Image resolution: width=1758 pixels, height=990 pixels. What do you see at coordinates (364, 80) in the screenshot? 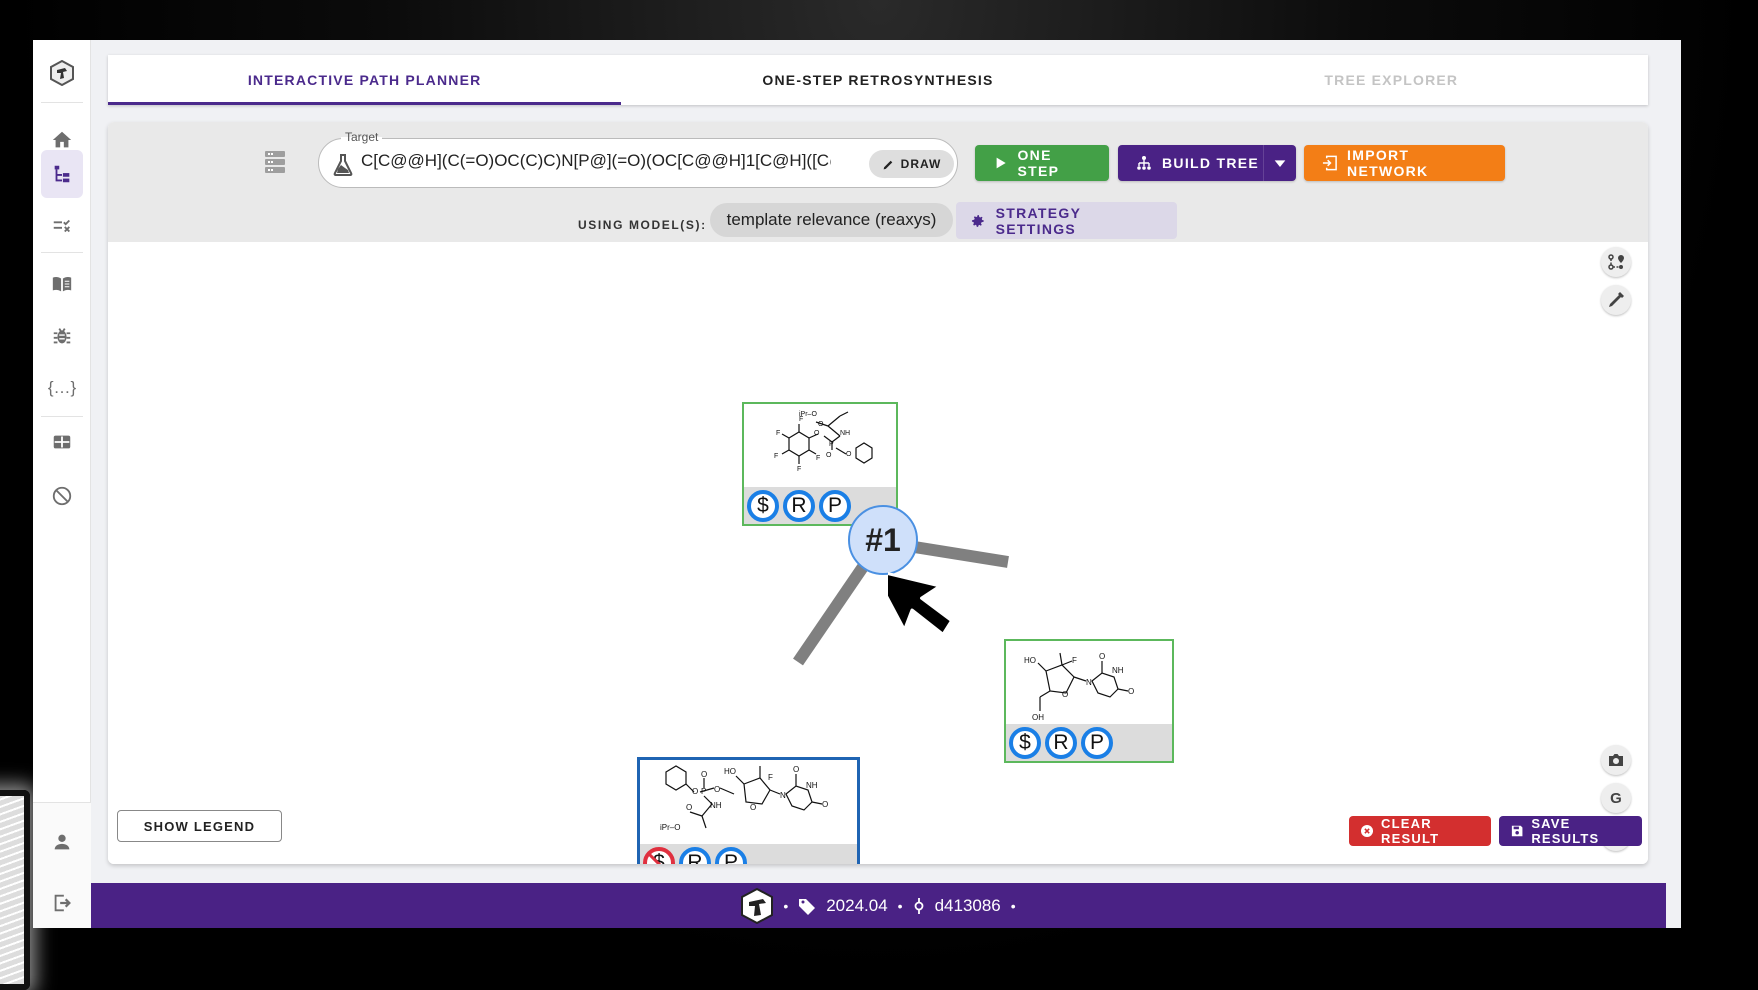
I see `tab-interactive-path-planner: INTERACTIVE PATH PLANNER` at bounding box center [364, 80].